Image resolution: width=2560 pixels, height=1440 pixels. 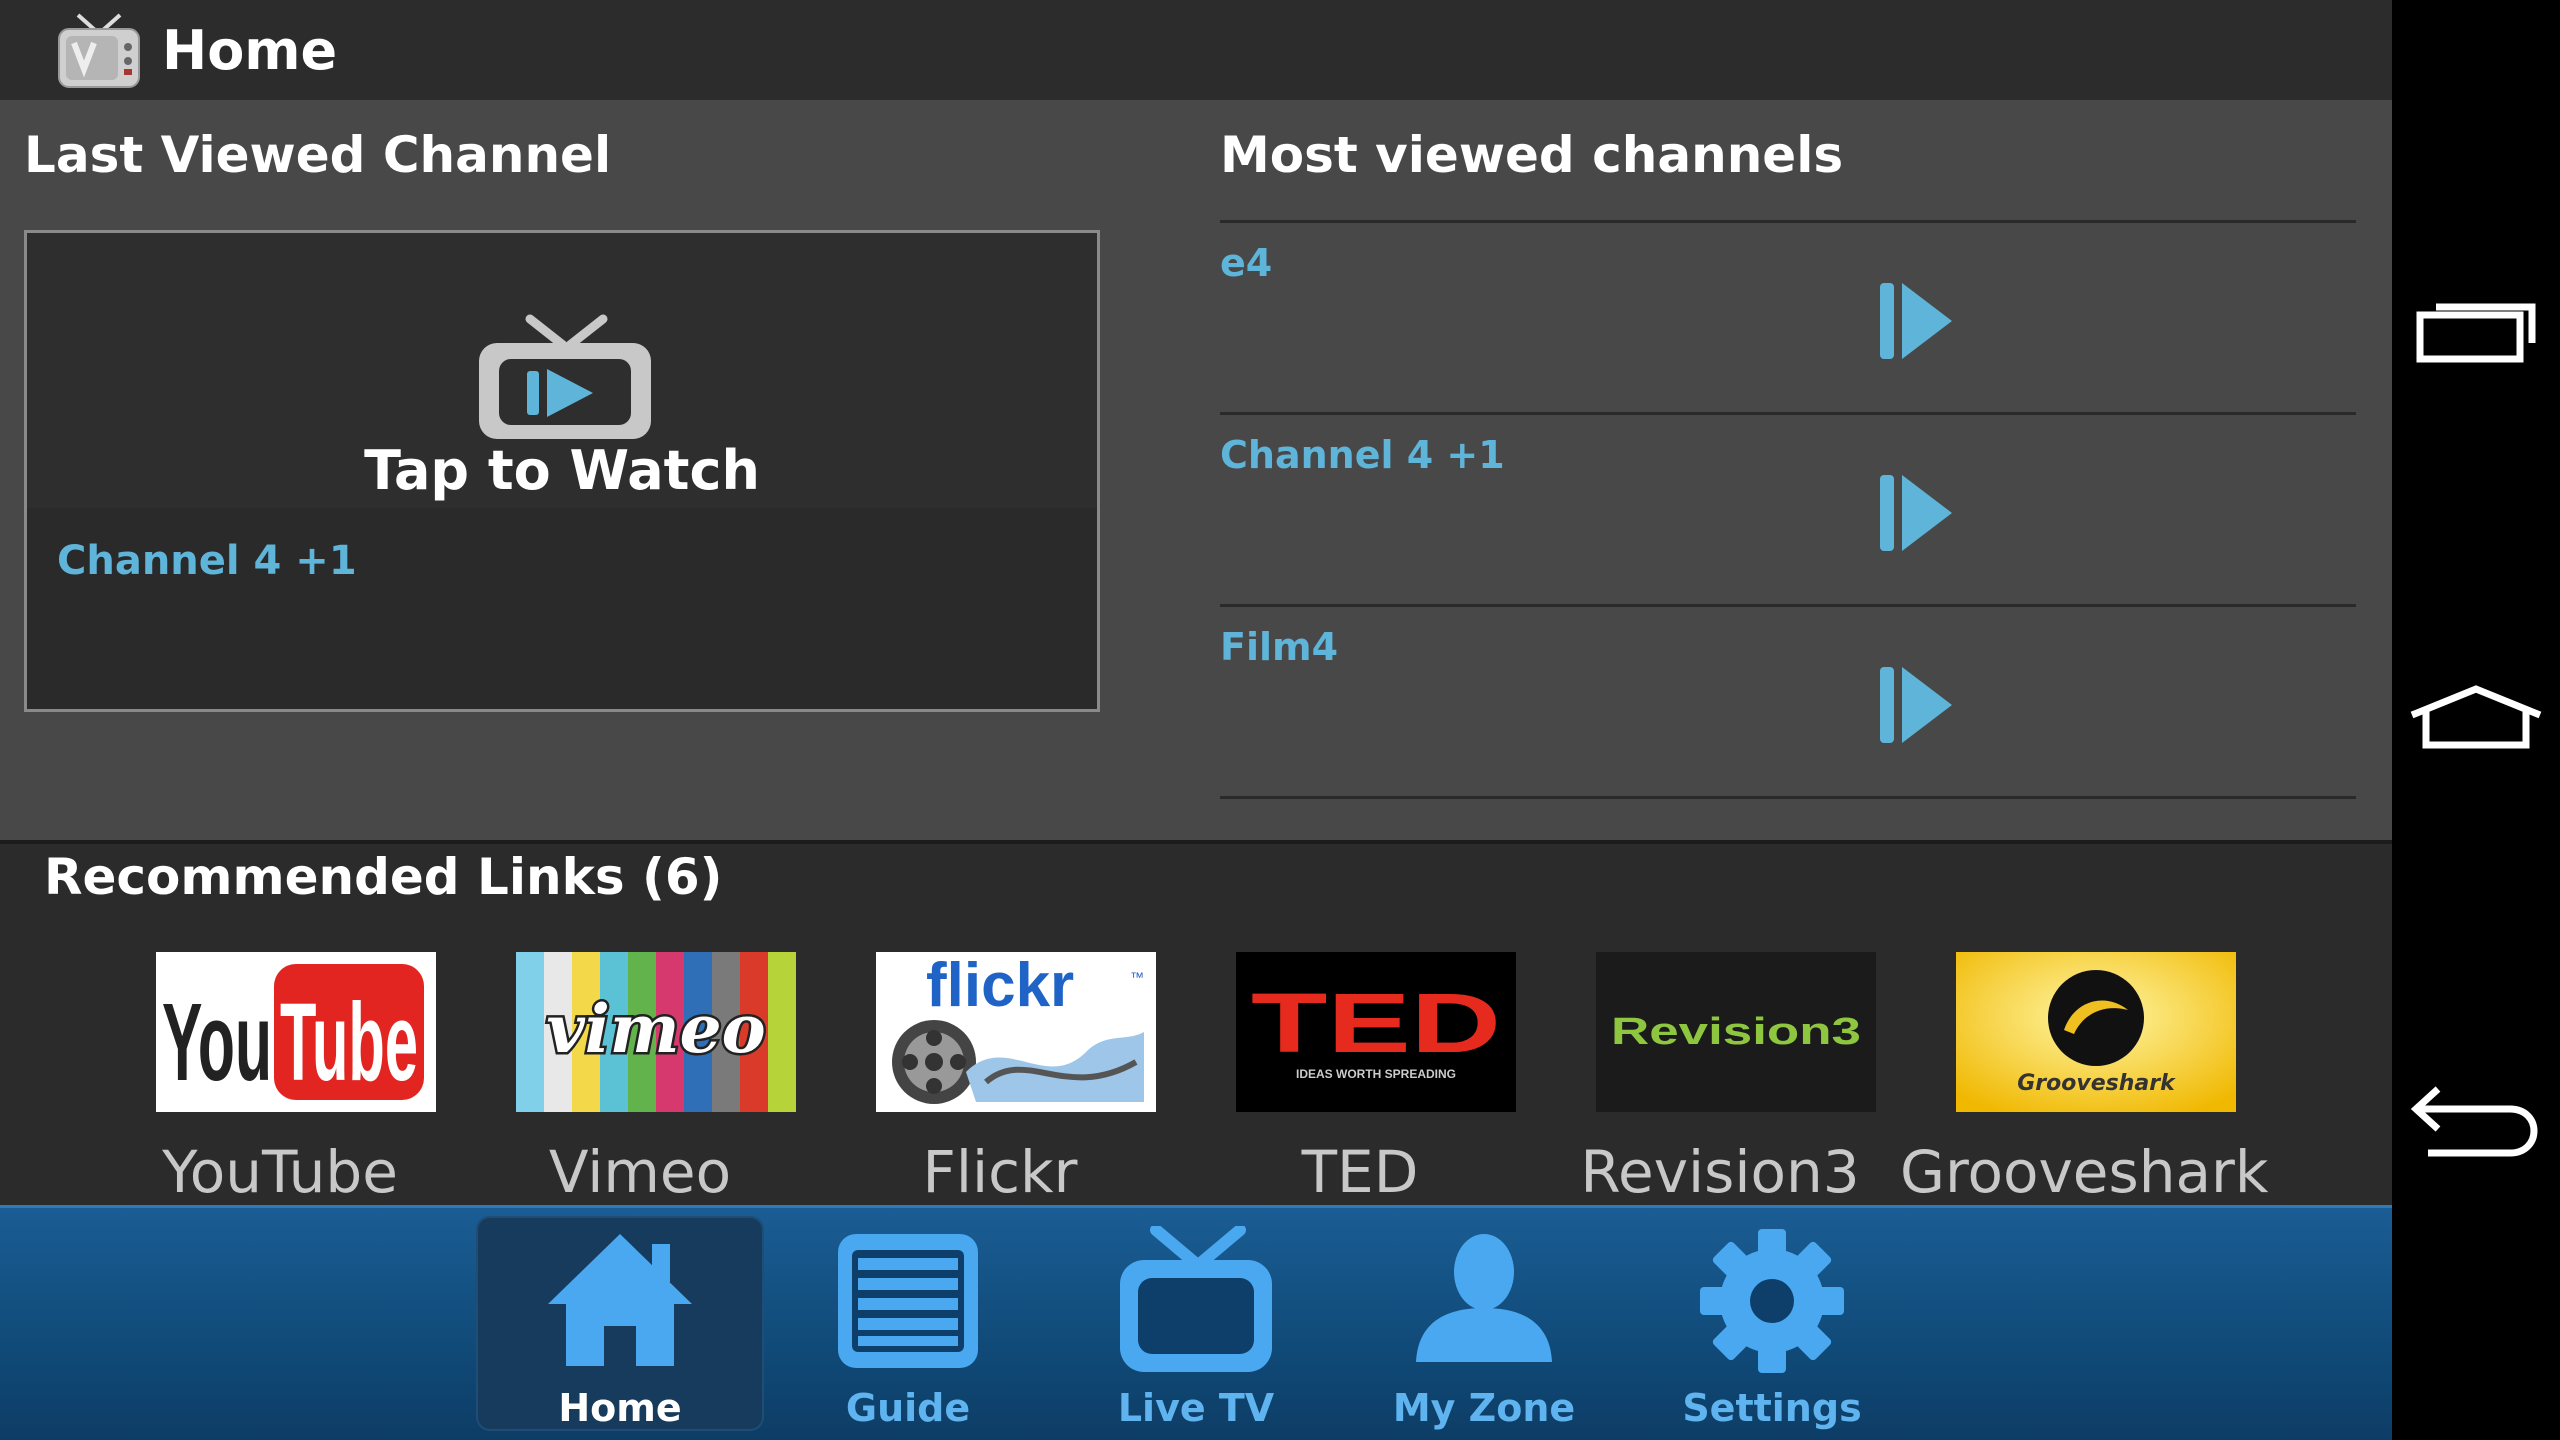 What do you see at coordinates (1000, 1172) in the screenshot?
I see `recommended-link-label: Flickr` at bounding box center [1000, 1172].